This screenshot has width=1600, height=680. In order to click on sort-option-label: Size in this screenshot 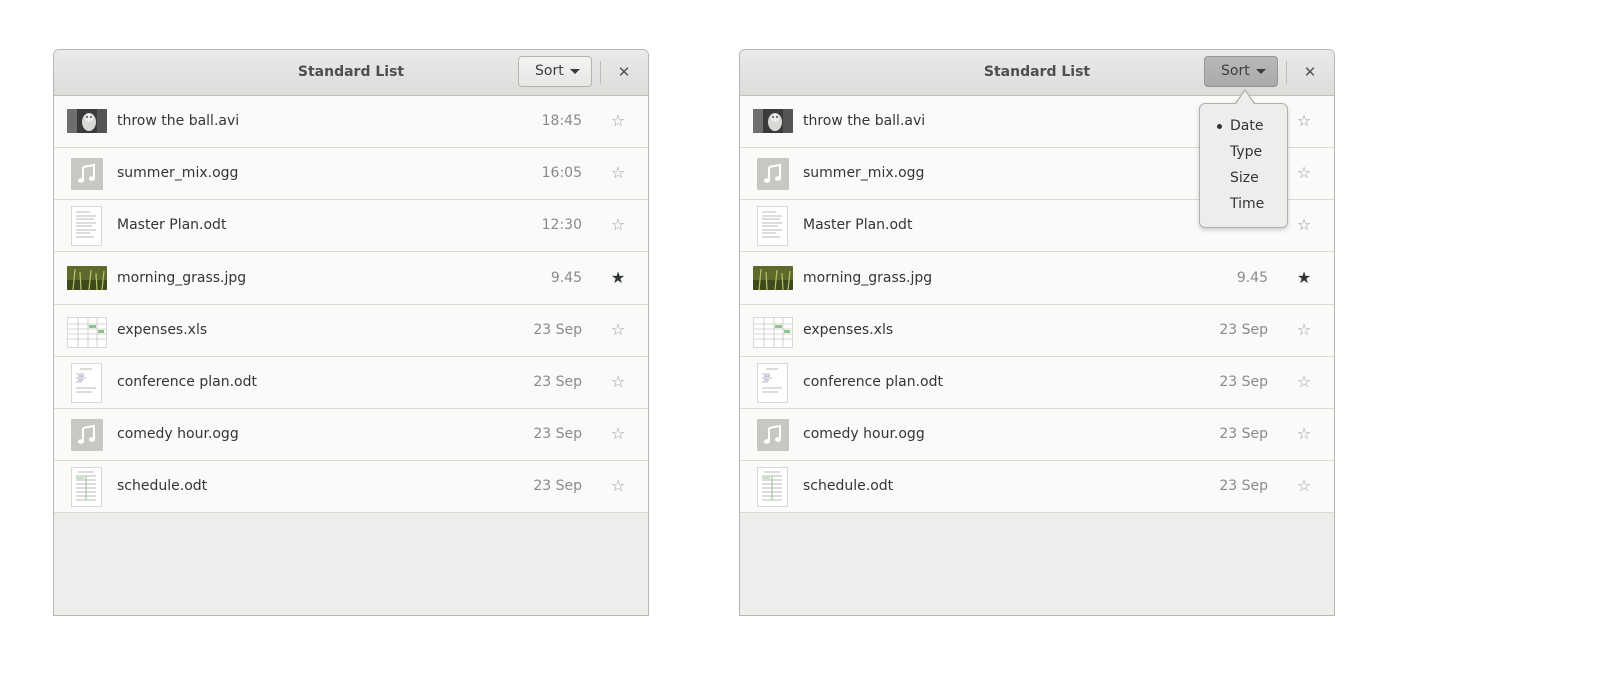, I will do `click(1244, 178)`.